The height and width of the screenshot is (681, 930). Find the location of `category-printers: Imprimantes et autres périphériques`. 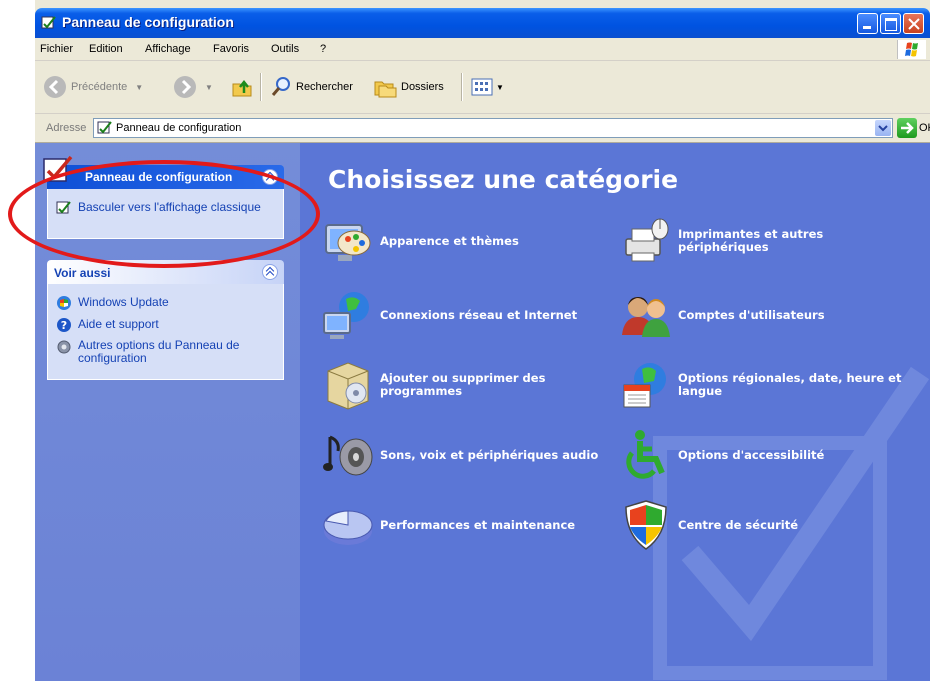

category-printers: Imprimantes et autres périphériques is located at coordinates (753, 241).